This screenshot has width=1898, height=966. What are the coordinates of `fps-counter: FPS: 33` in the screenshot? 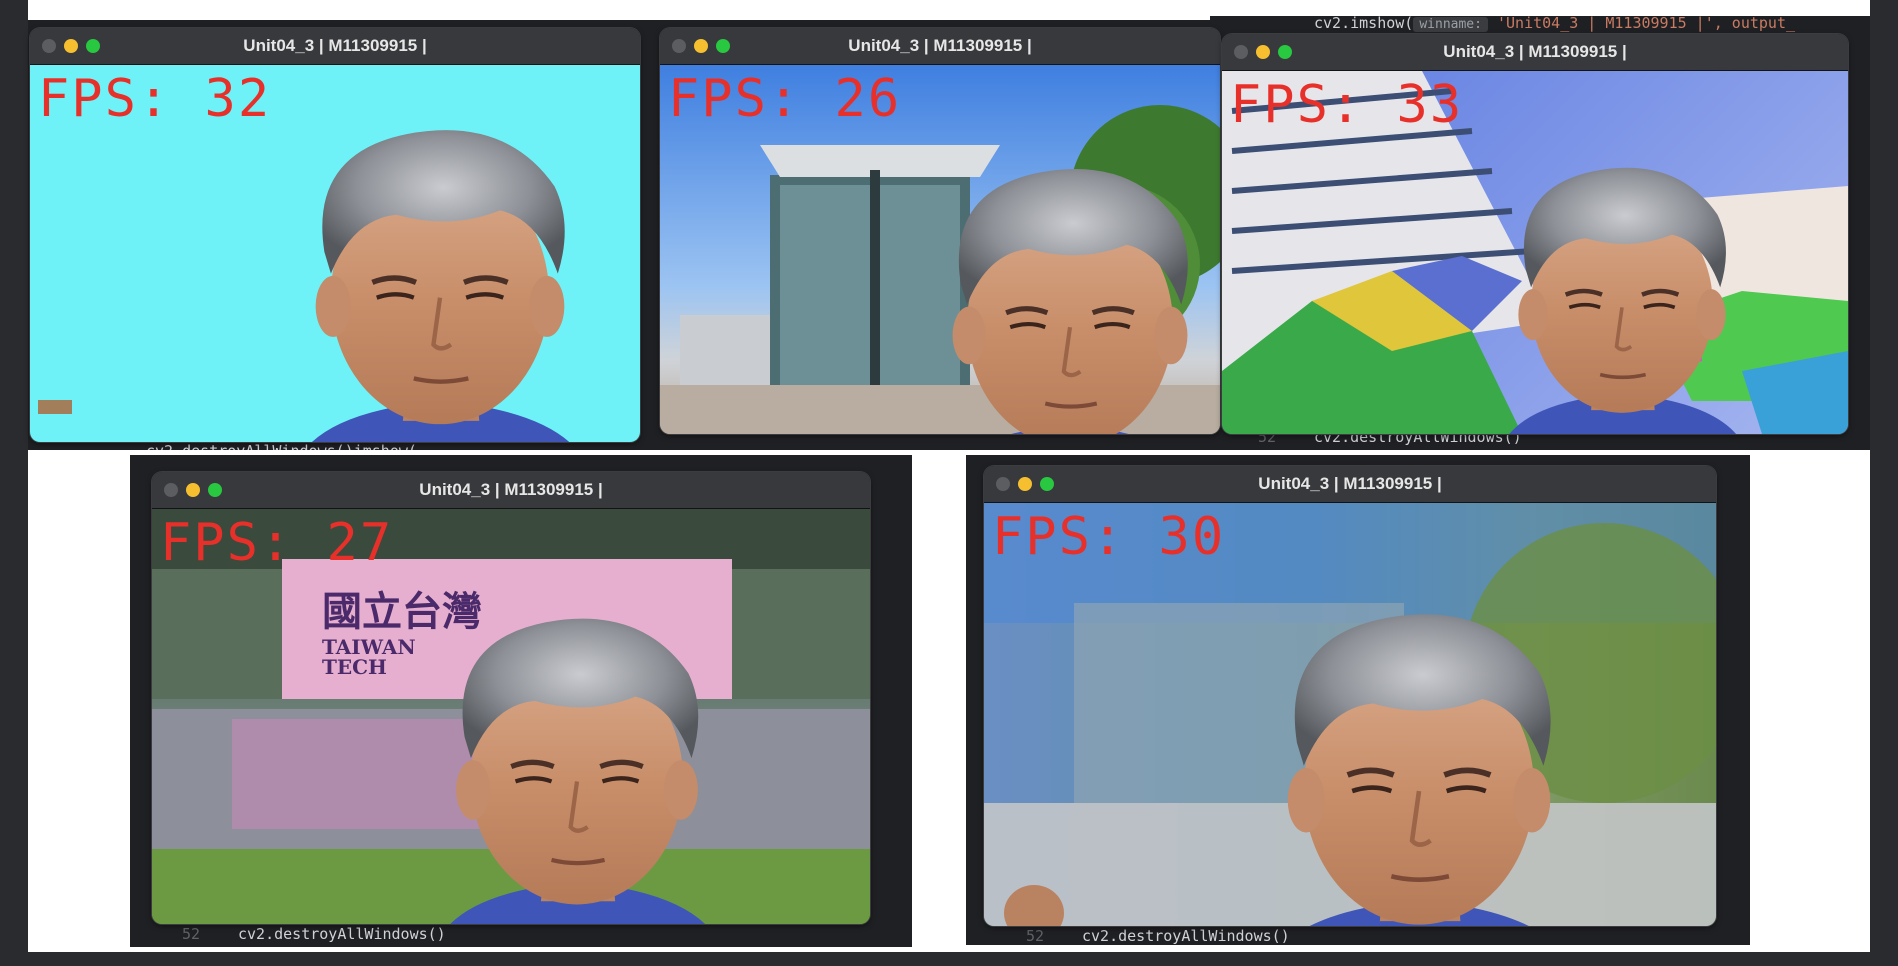 It's located at (1347, 105).